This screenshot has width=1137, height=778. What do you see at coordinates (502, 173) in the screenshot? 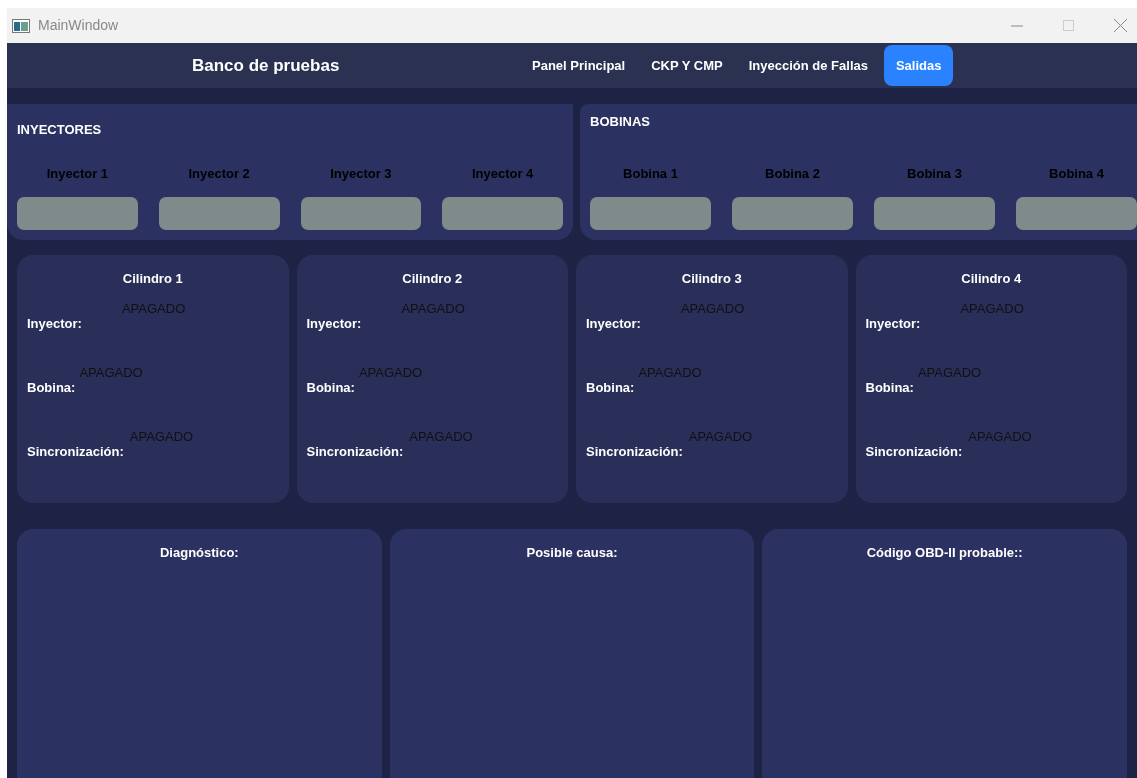
I see `injector-label: Inyector 4` at bounding box center [502, 173].